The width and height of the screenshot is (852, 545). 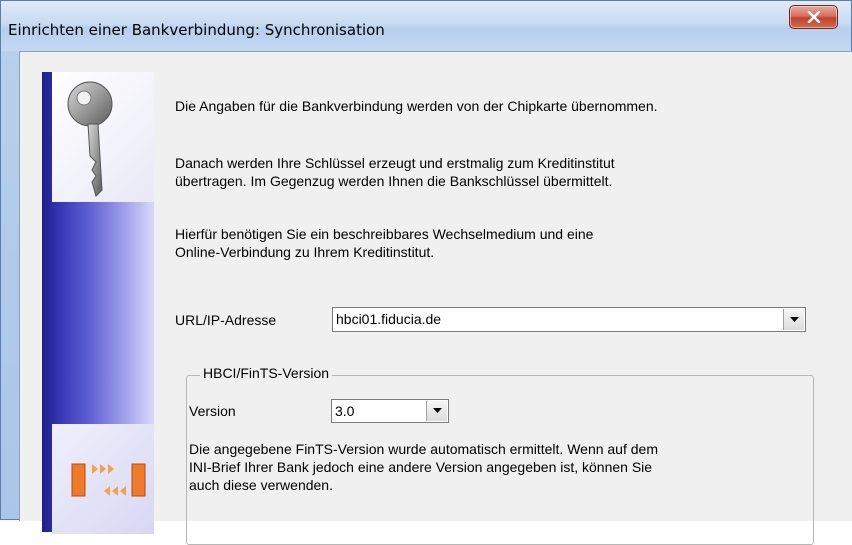 I want to click on version-dropdown-button, so click(x=436, y=411).